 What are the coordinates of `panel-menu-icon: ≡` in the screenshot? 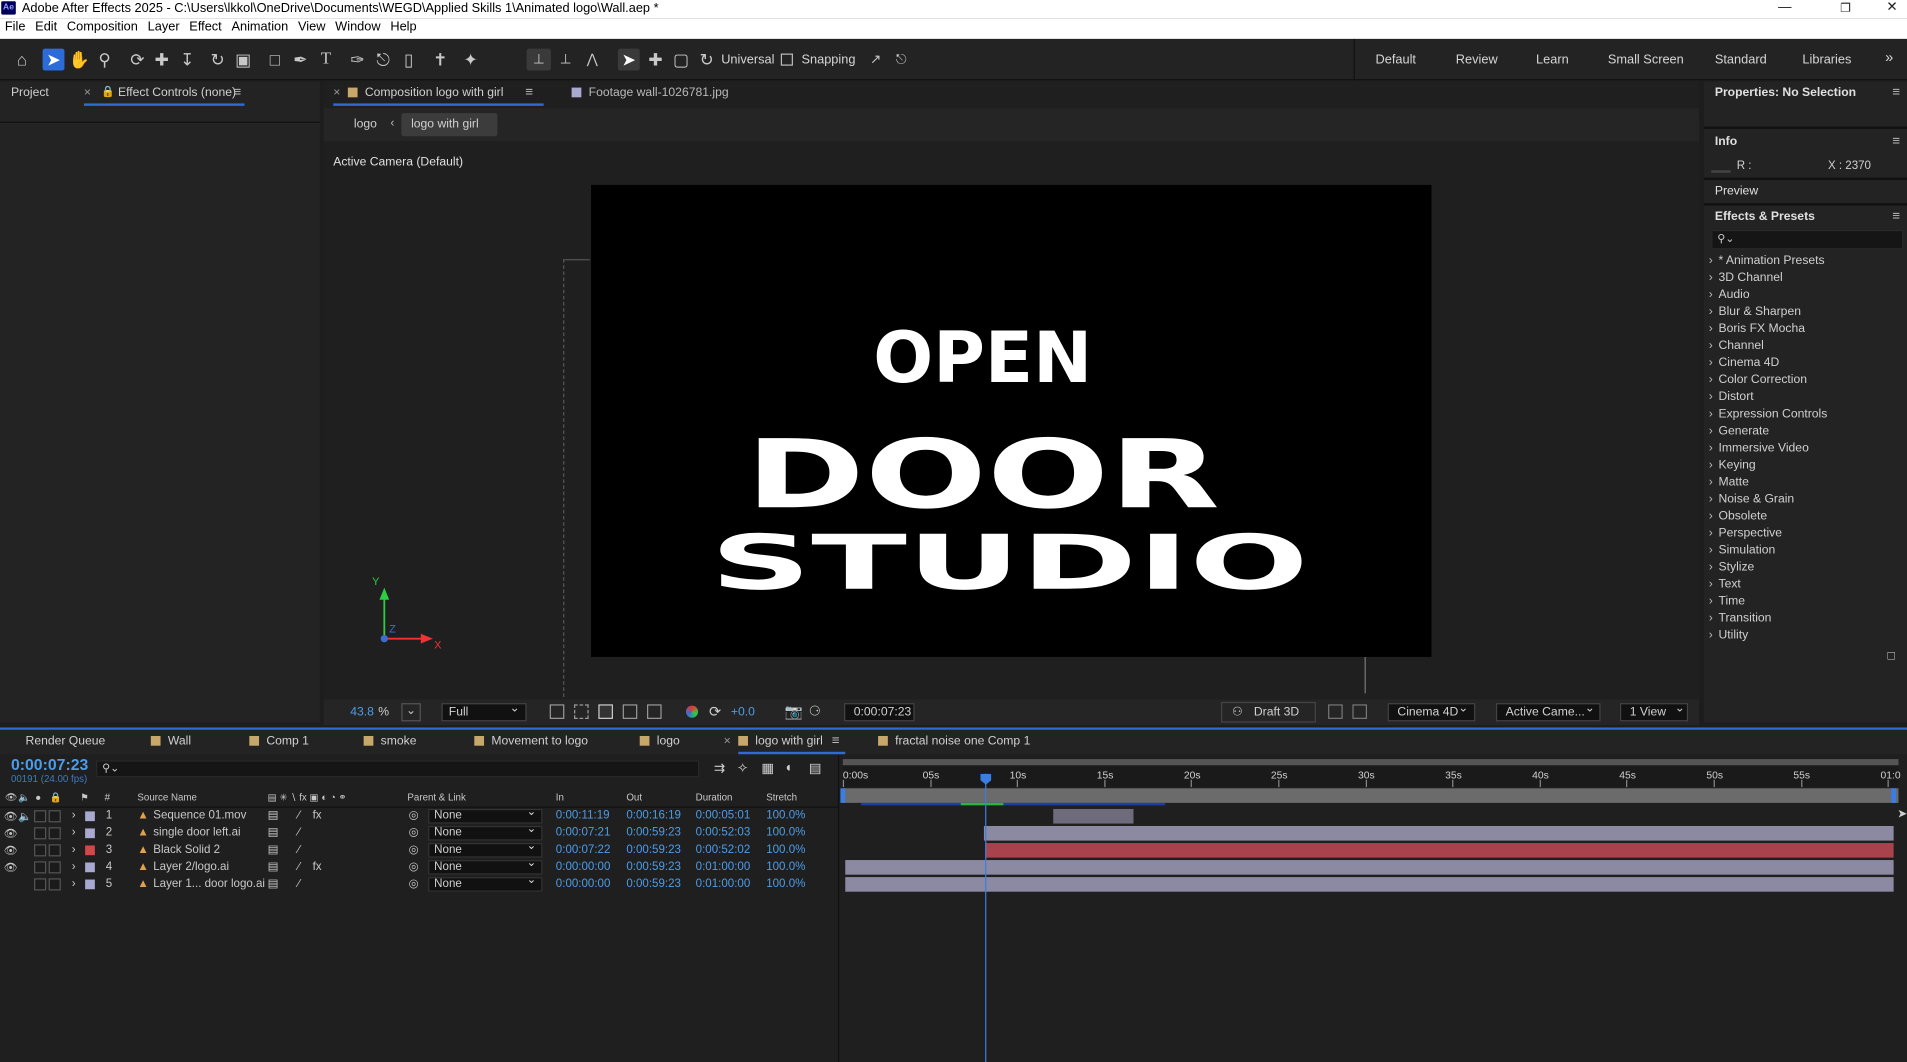 It's located at (238, 92).